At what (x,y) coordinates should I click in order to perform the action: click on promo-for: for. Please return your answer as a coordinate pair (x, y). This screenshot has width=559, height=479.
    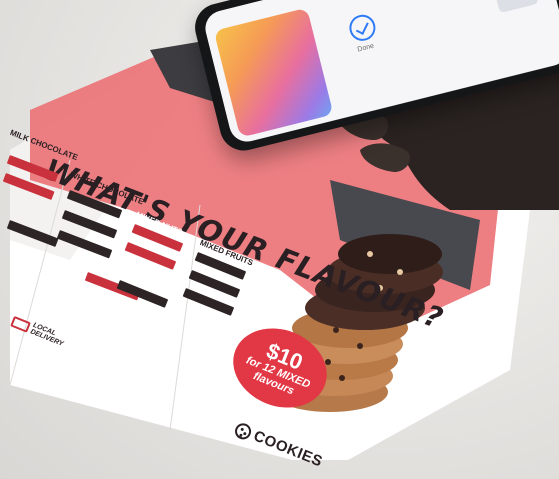
    Looking at the image, I should click on (253, 362).